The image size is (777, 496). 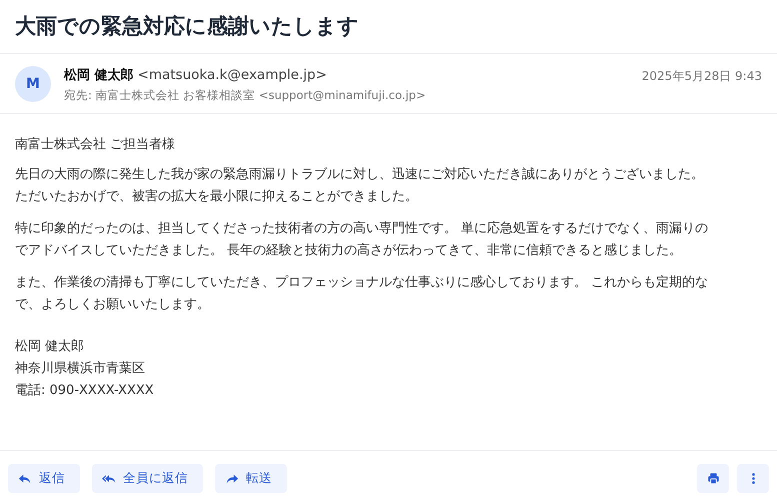 I want to click on sender-name: 松岡 健太郎, so click(x=99, y=75).